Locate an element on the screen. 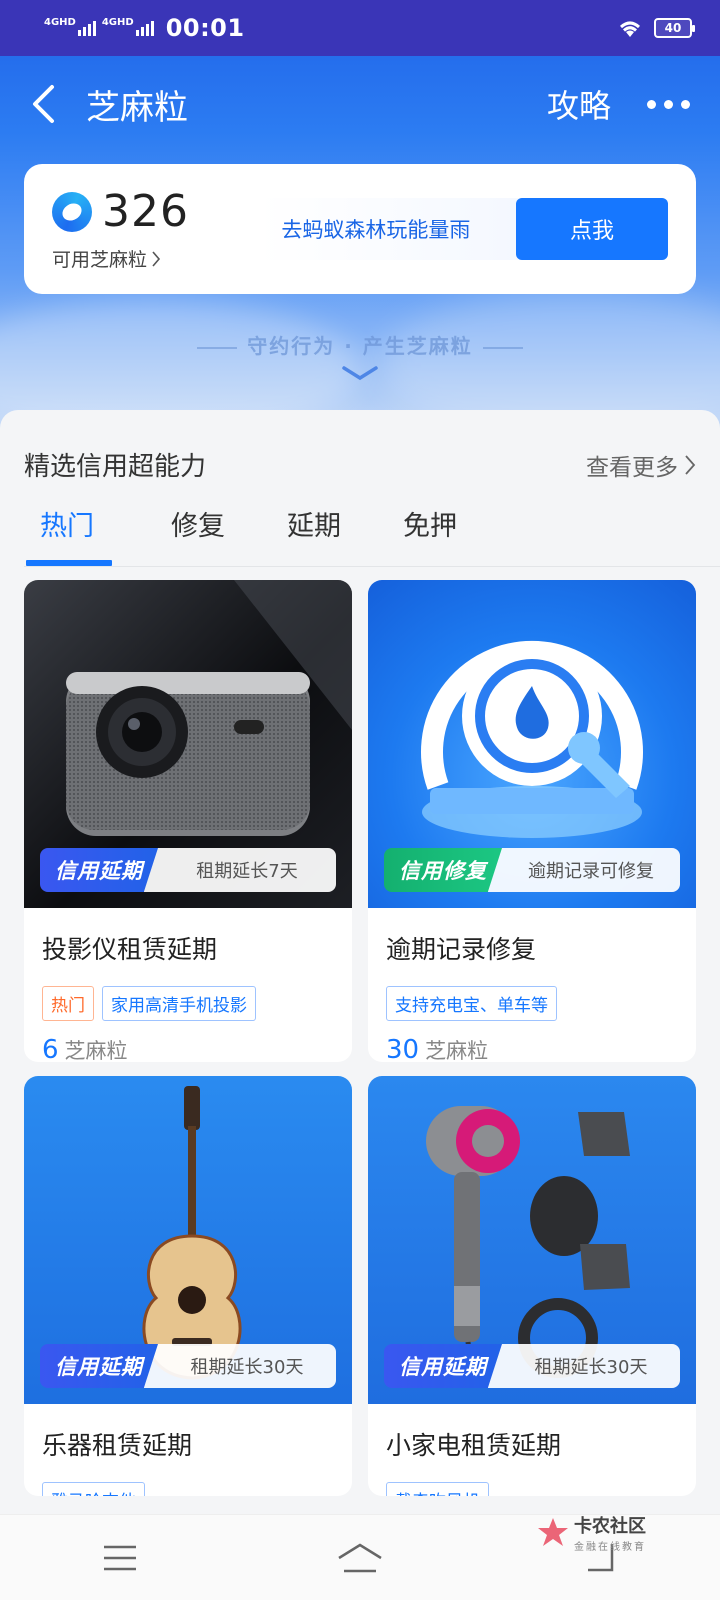  menu-icon is located at coordinates (120, 1558).